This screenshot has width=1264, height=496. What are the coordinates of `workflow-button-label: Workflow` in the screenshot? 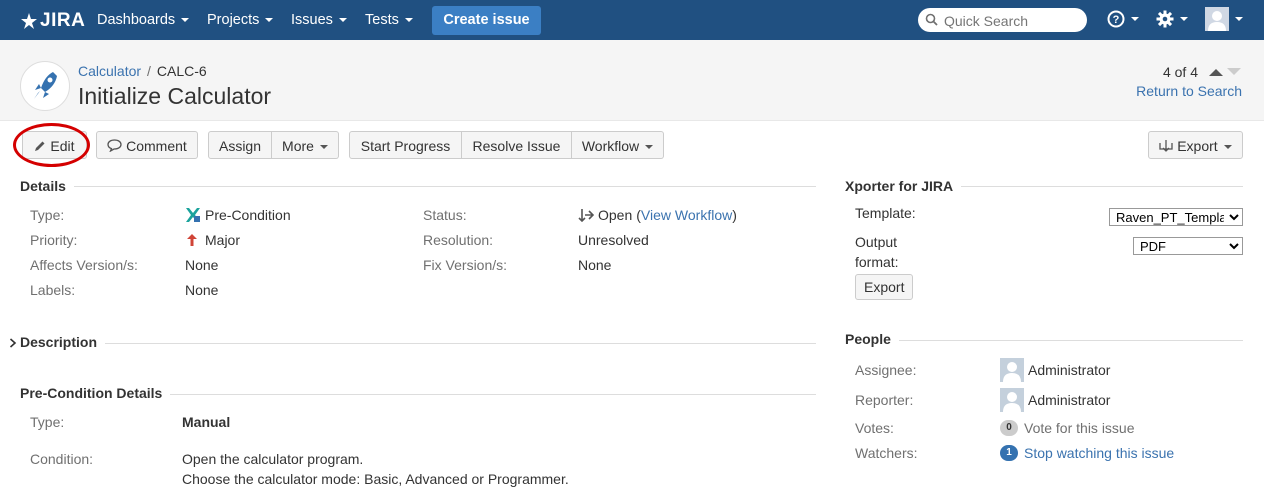 It's located at (610, 146).